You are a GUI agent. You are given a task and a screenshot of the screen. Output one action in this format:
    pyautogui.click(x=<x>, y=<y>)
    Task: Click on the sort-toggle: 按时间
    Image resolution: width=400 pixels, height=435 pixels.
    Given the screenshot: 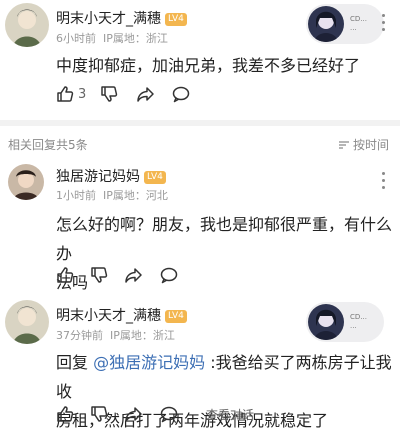 What is the action you would take?
    pyautogui.click(x=363, y=144)
    